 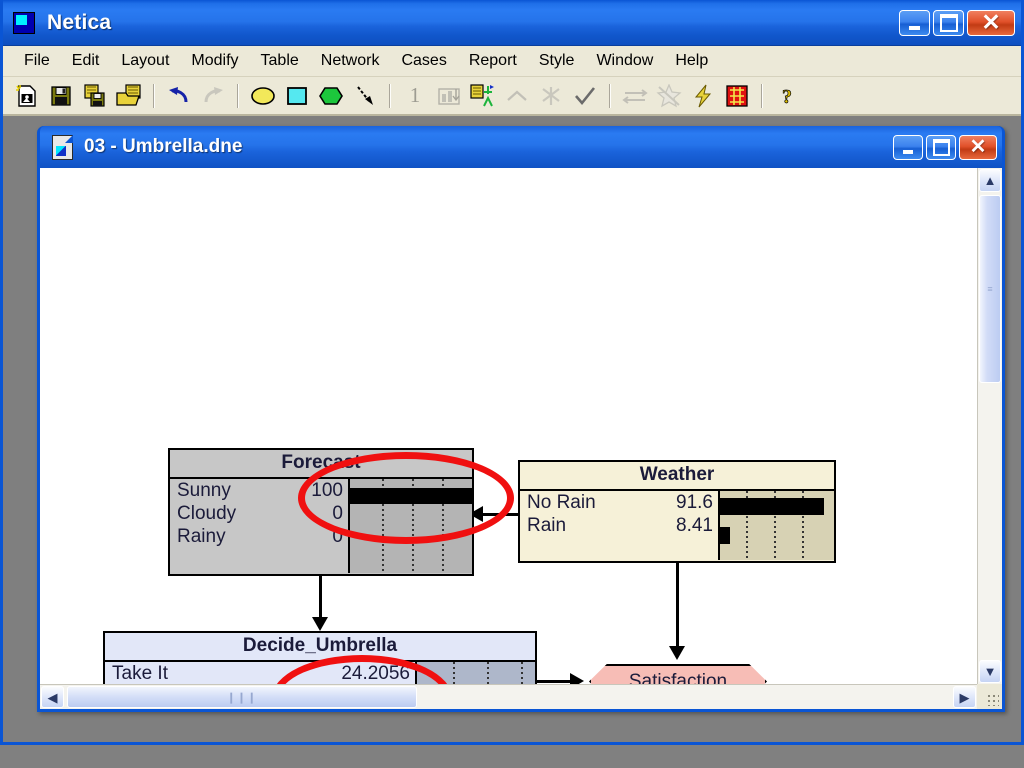 What do you see at coordinates (989, 696) in the screenshot?
I see `scrollbar-corner-grip` at bounding box center [989, 696].